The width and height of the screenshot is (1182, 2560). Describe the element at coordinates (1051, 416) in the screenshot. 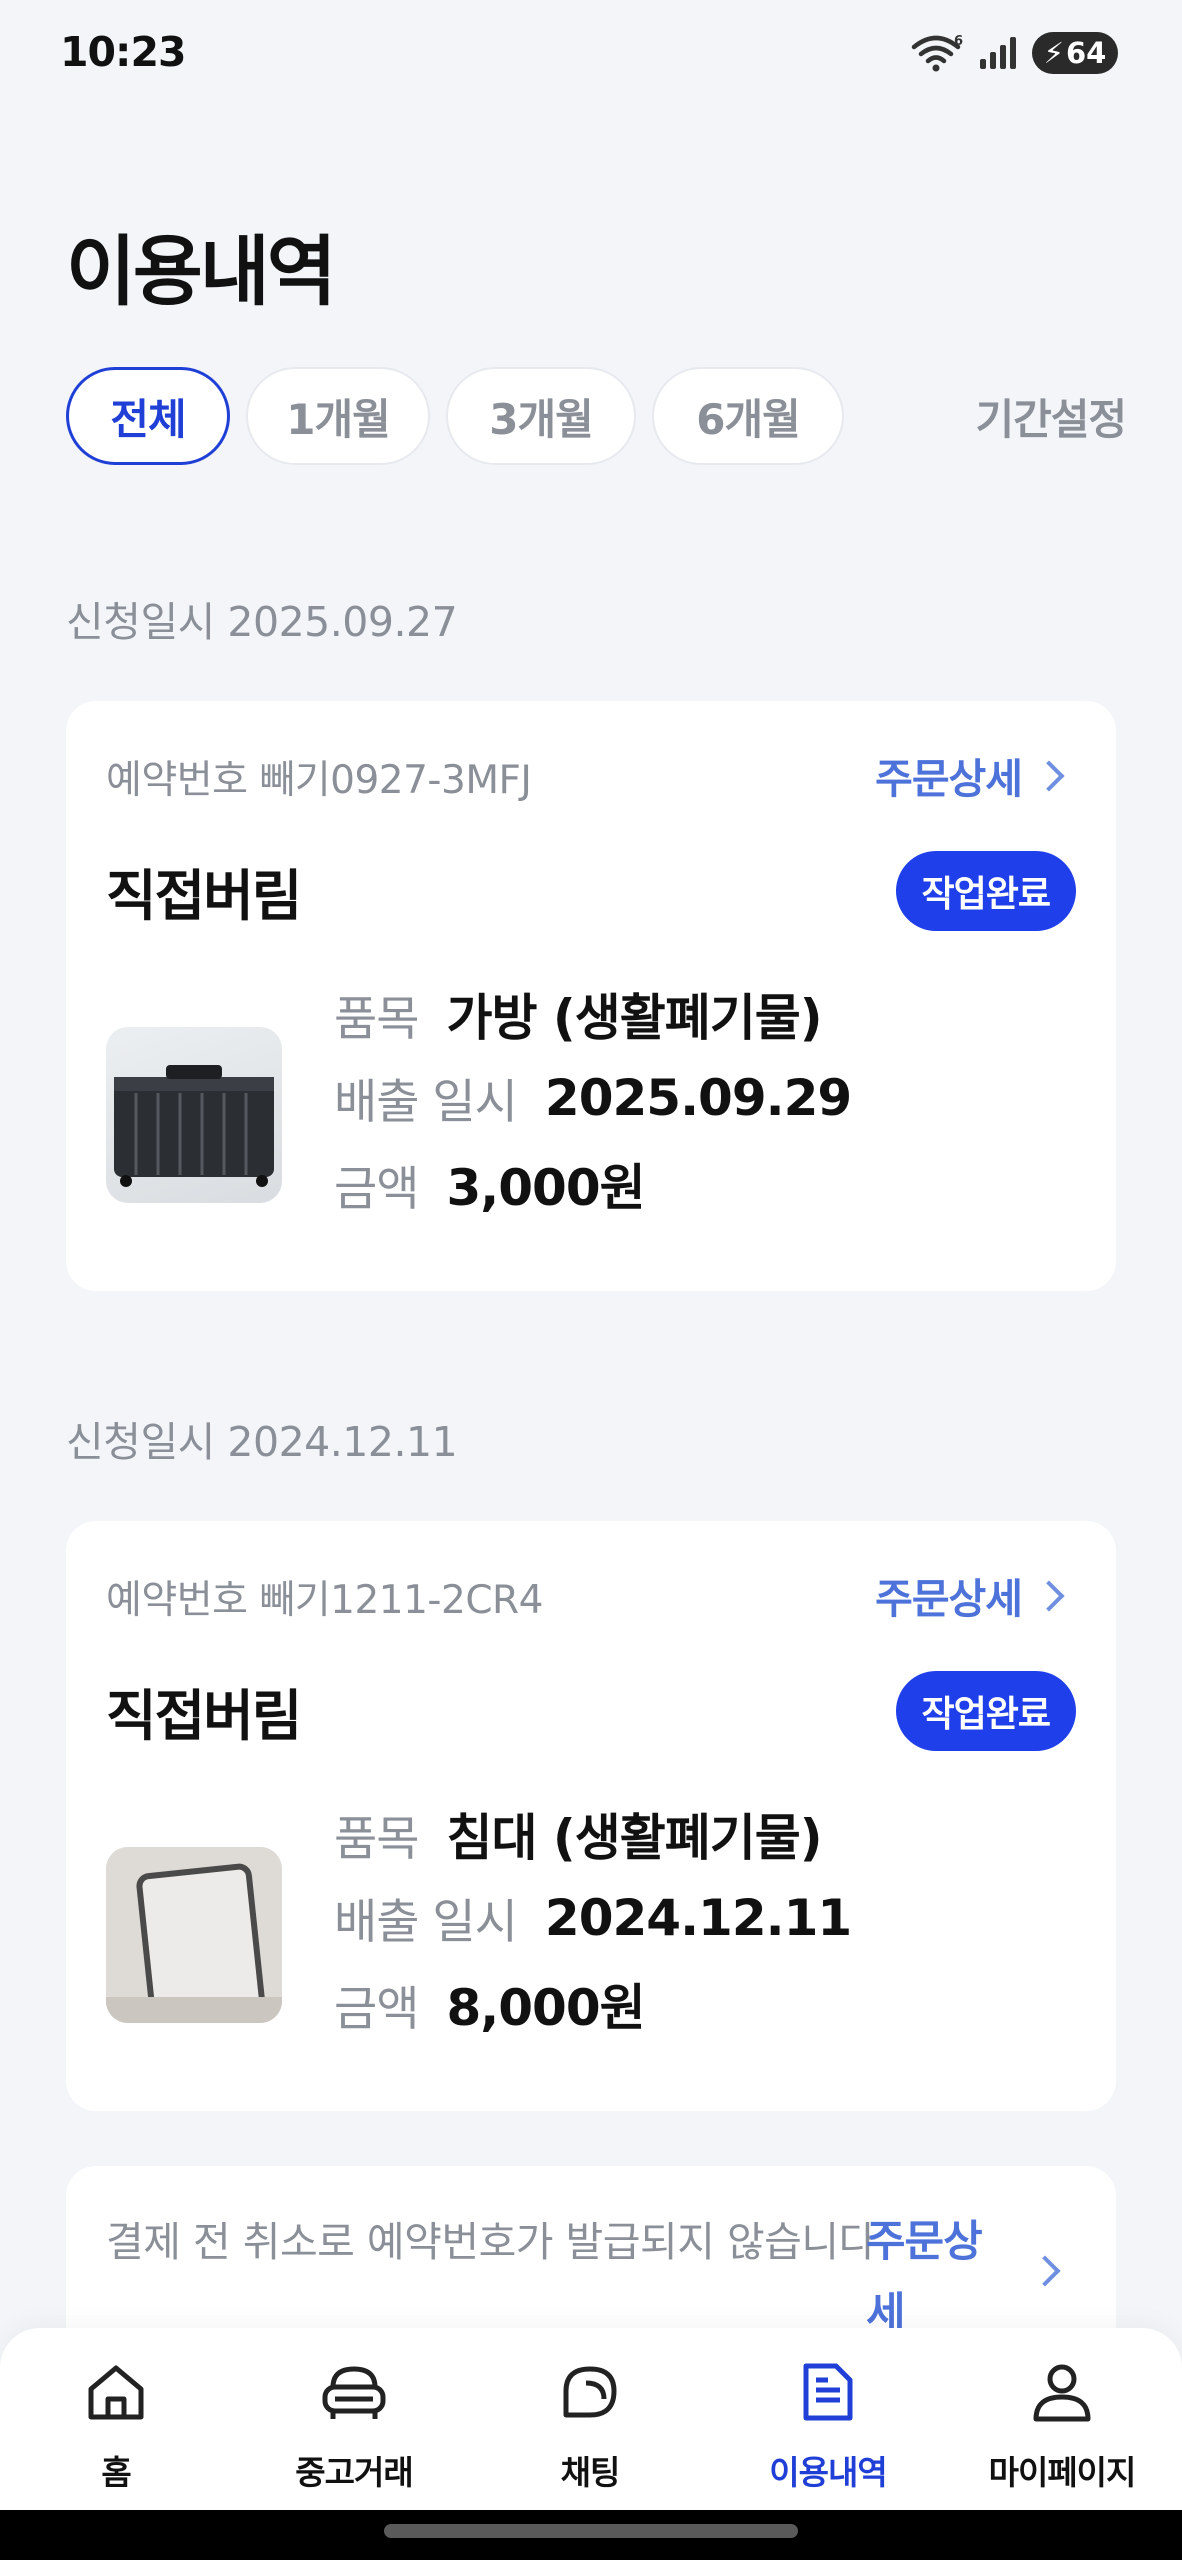

I see `period-setting-button: 기간설정` at that location.